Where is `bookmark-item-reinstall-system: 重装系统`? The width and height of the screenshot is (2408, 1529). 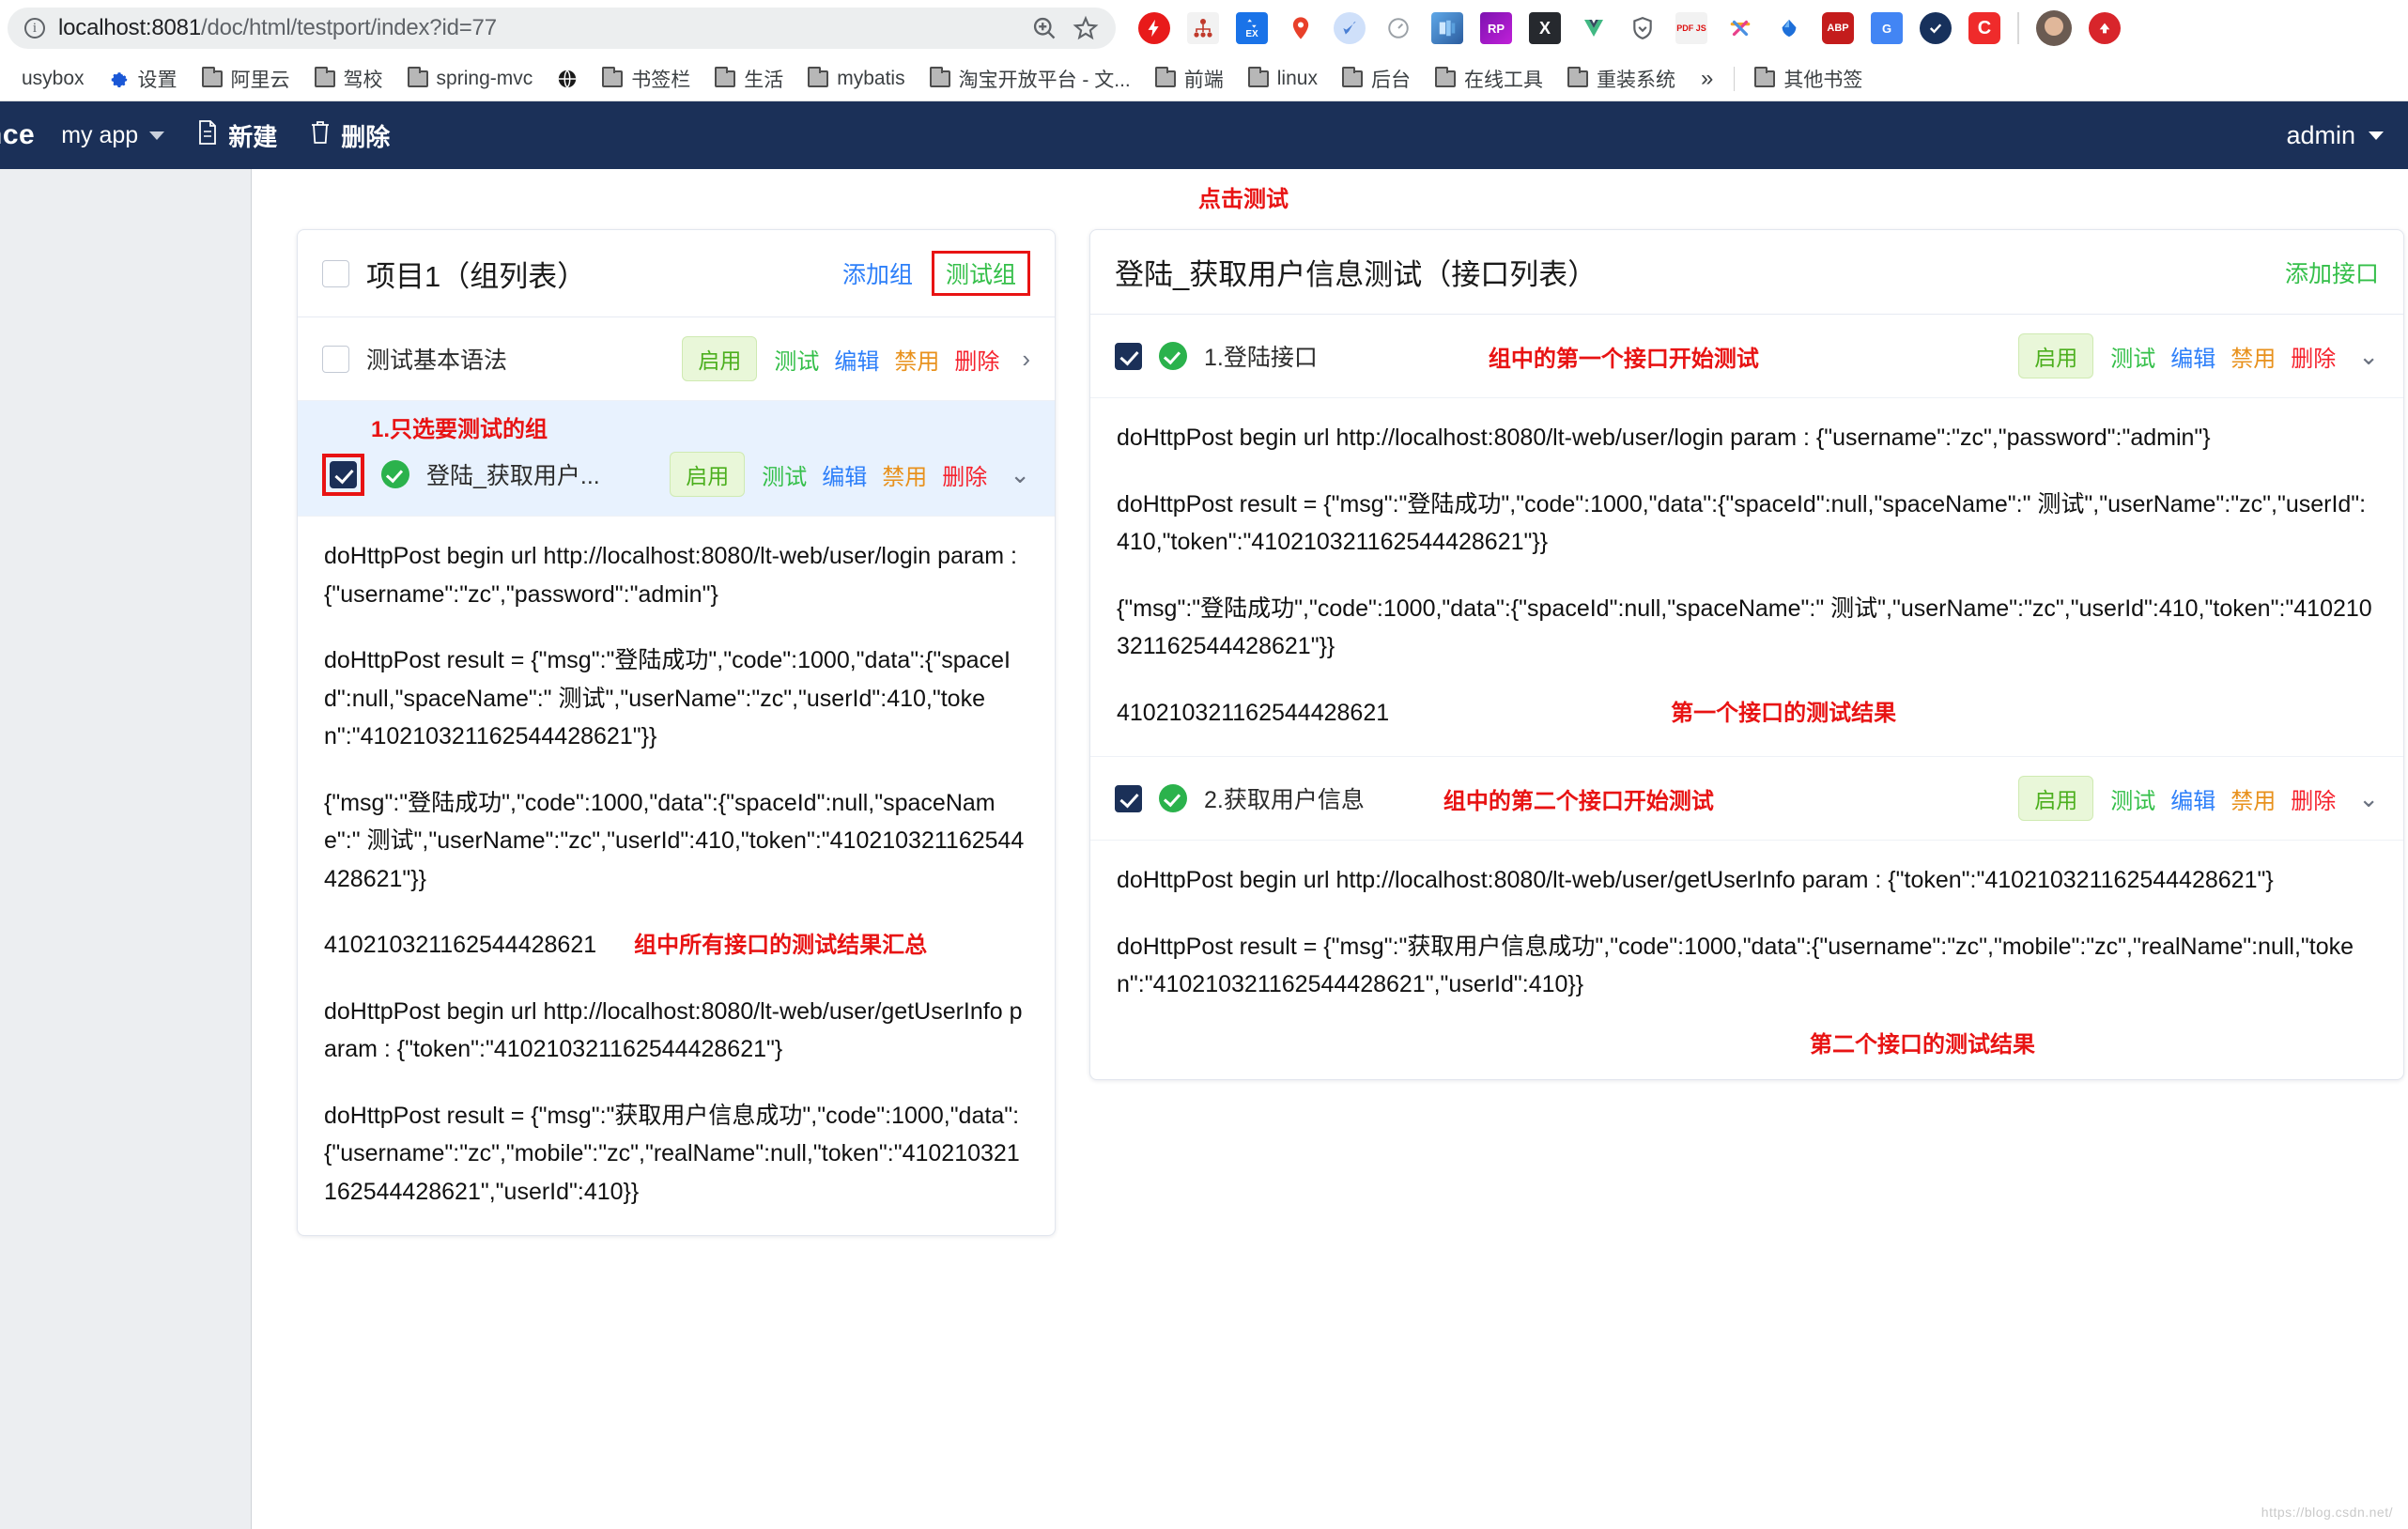
bookmark-item-reinstall-system: 重装系统 is located at coordinates (1621, 79).